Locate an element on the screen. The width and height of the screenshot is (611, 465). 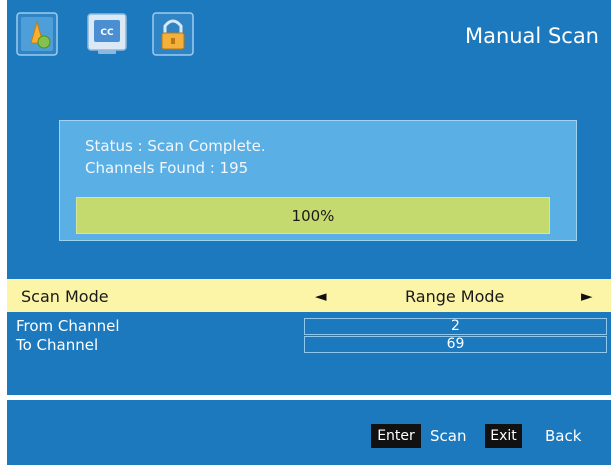
channels-found-text: Channels Found : 195 is located at coordinates (167, 168).